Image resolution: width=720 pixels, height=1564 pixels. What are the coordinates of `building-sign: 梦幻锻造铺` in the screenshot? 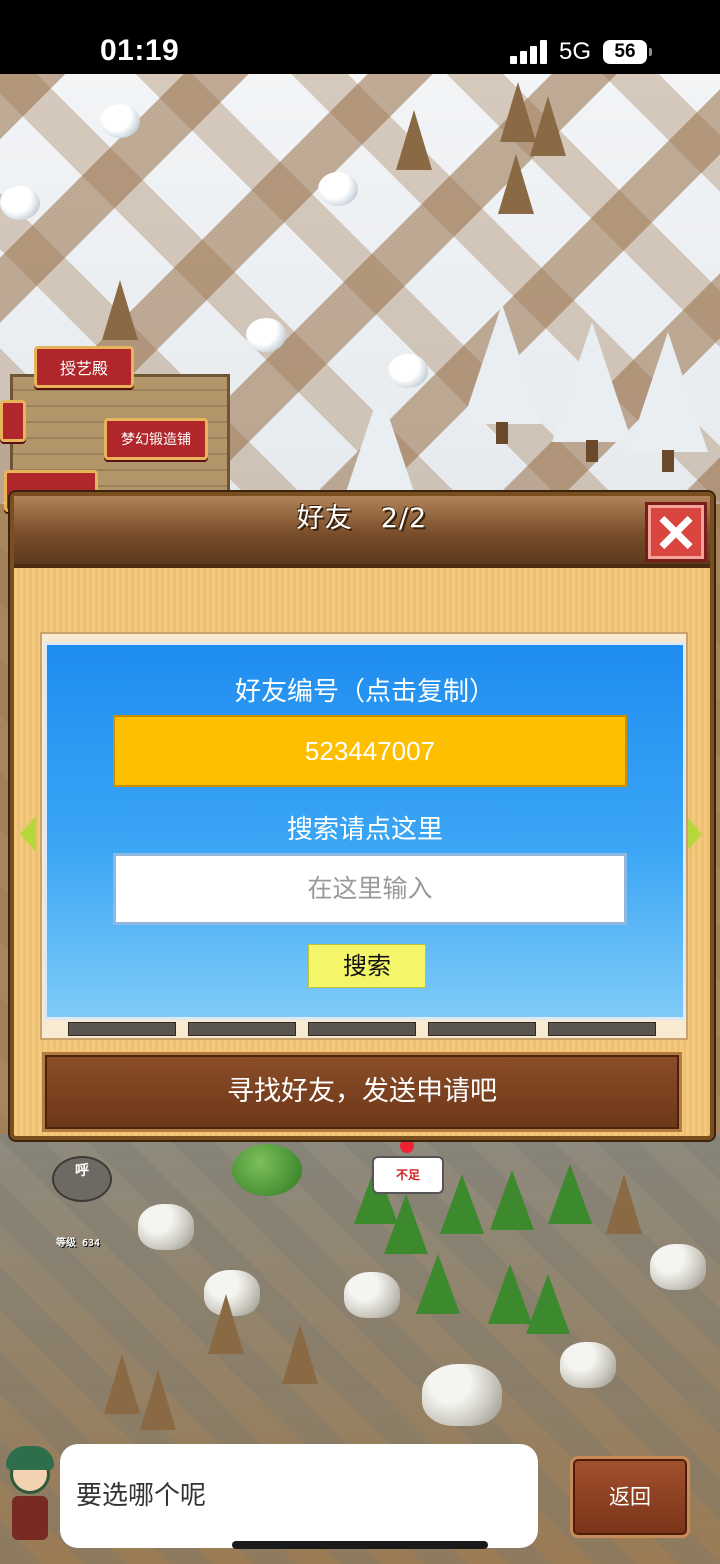 It's located at (156, 439).